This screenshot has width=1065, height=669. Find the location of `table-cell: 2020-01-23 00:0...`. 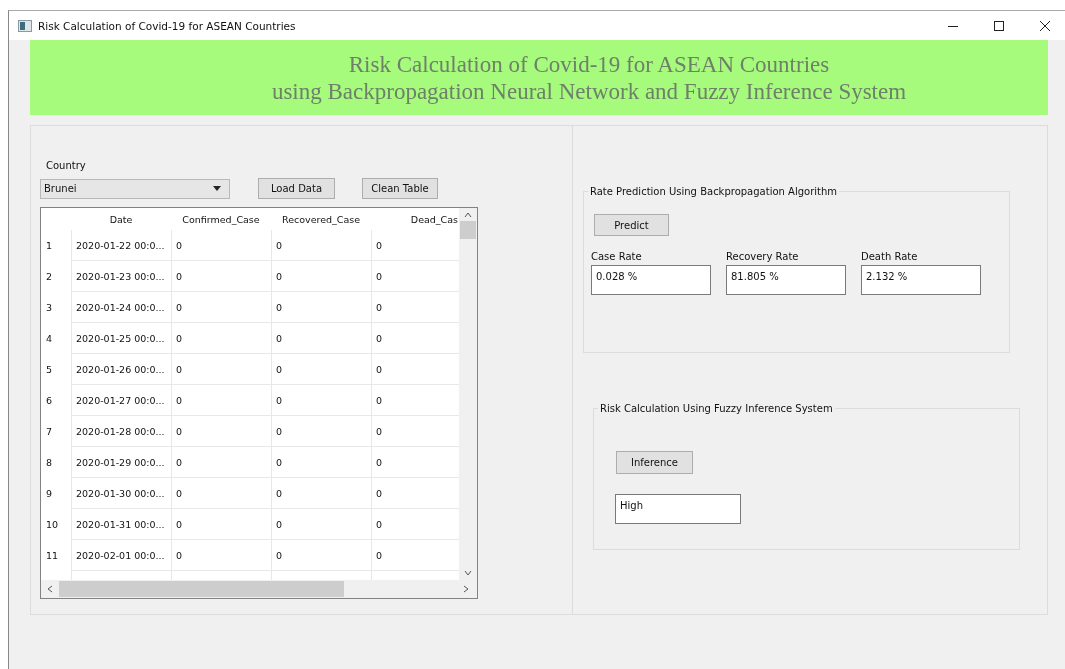

table-cell: 2020-01-23 00:0... is located at coordinates (121, 276).